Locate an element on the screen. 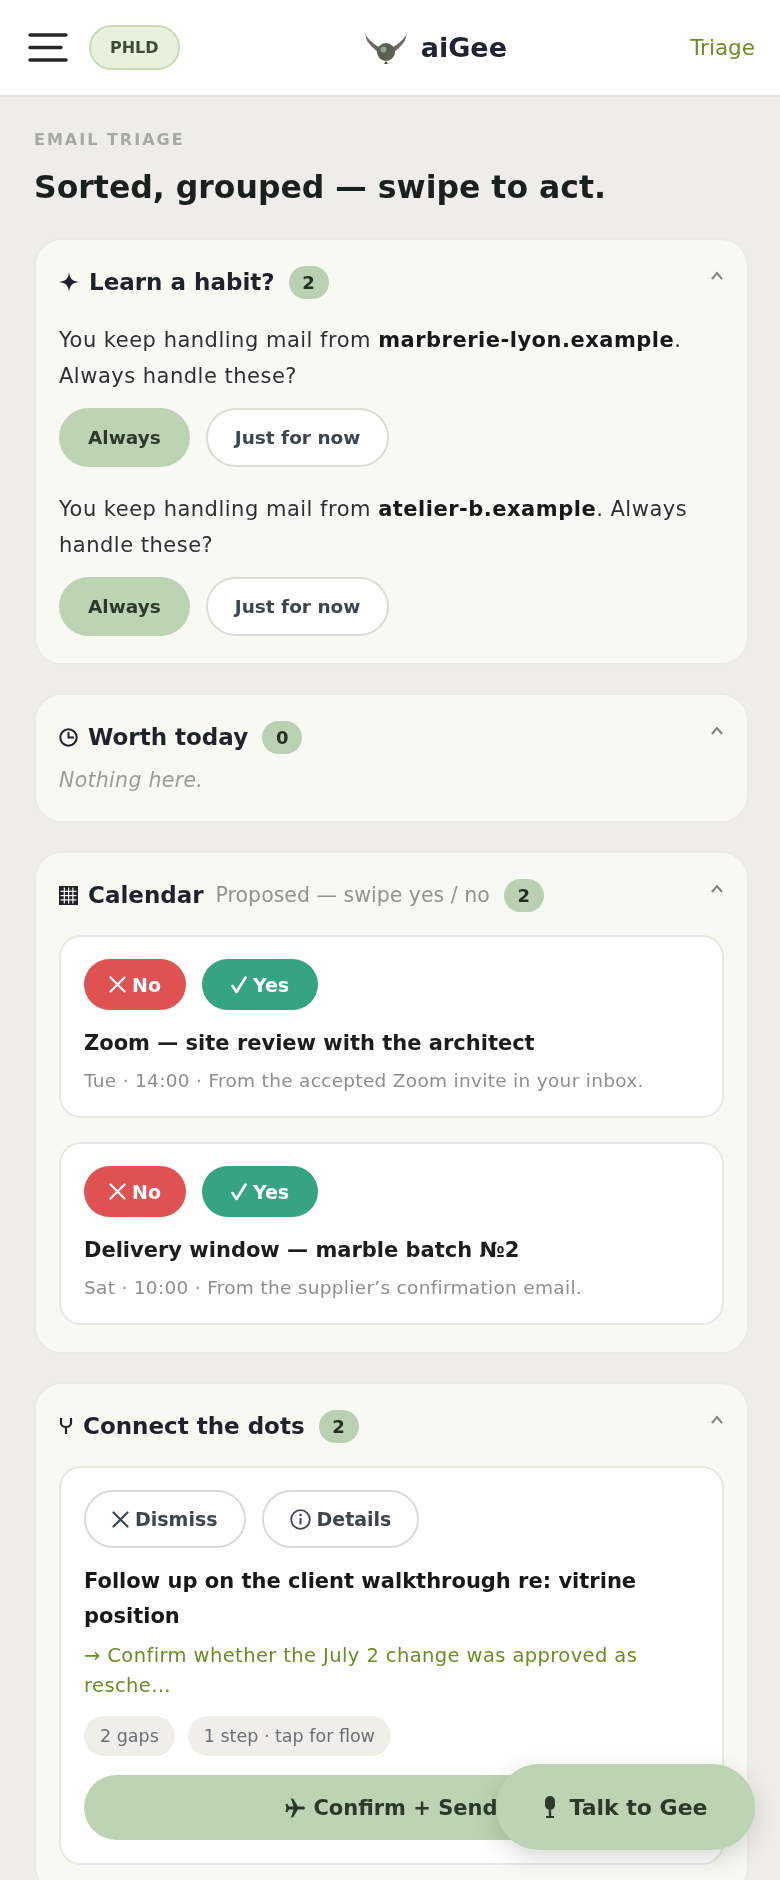 This screenshot has width=780, height=1880. microphone-icon is located at coordinates (550, 1807).